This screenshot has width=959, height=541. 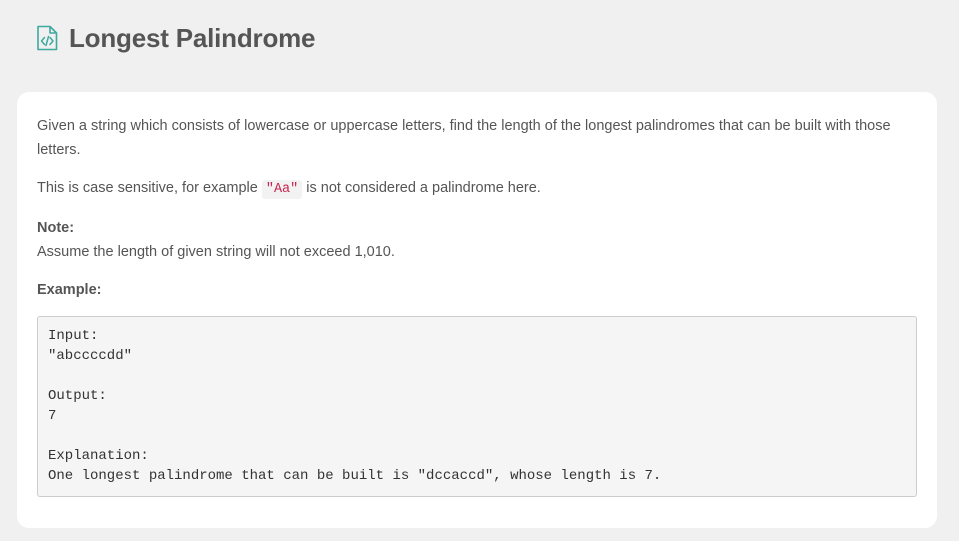 What do you see at coordinates (69, 290) in the screenshot?
I see `example-label: Example:` at bounding box center [69, 290].